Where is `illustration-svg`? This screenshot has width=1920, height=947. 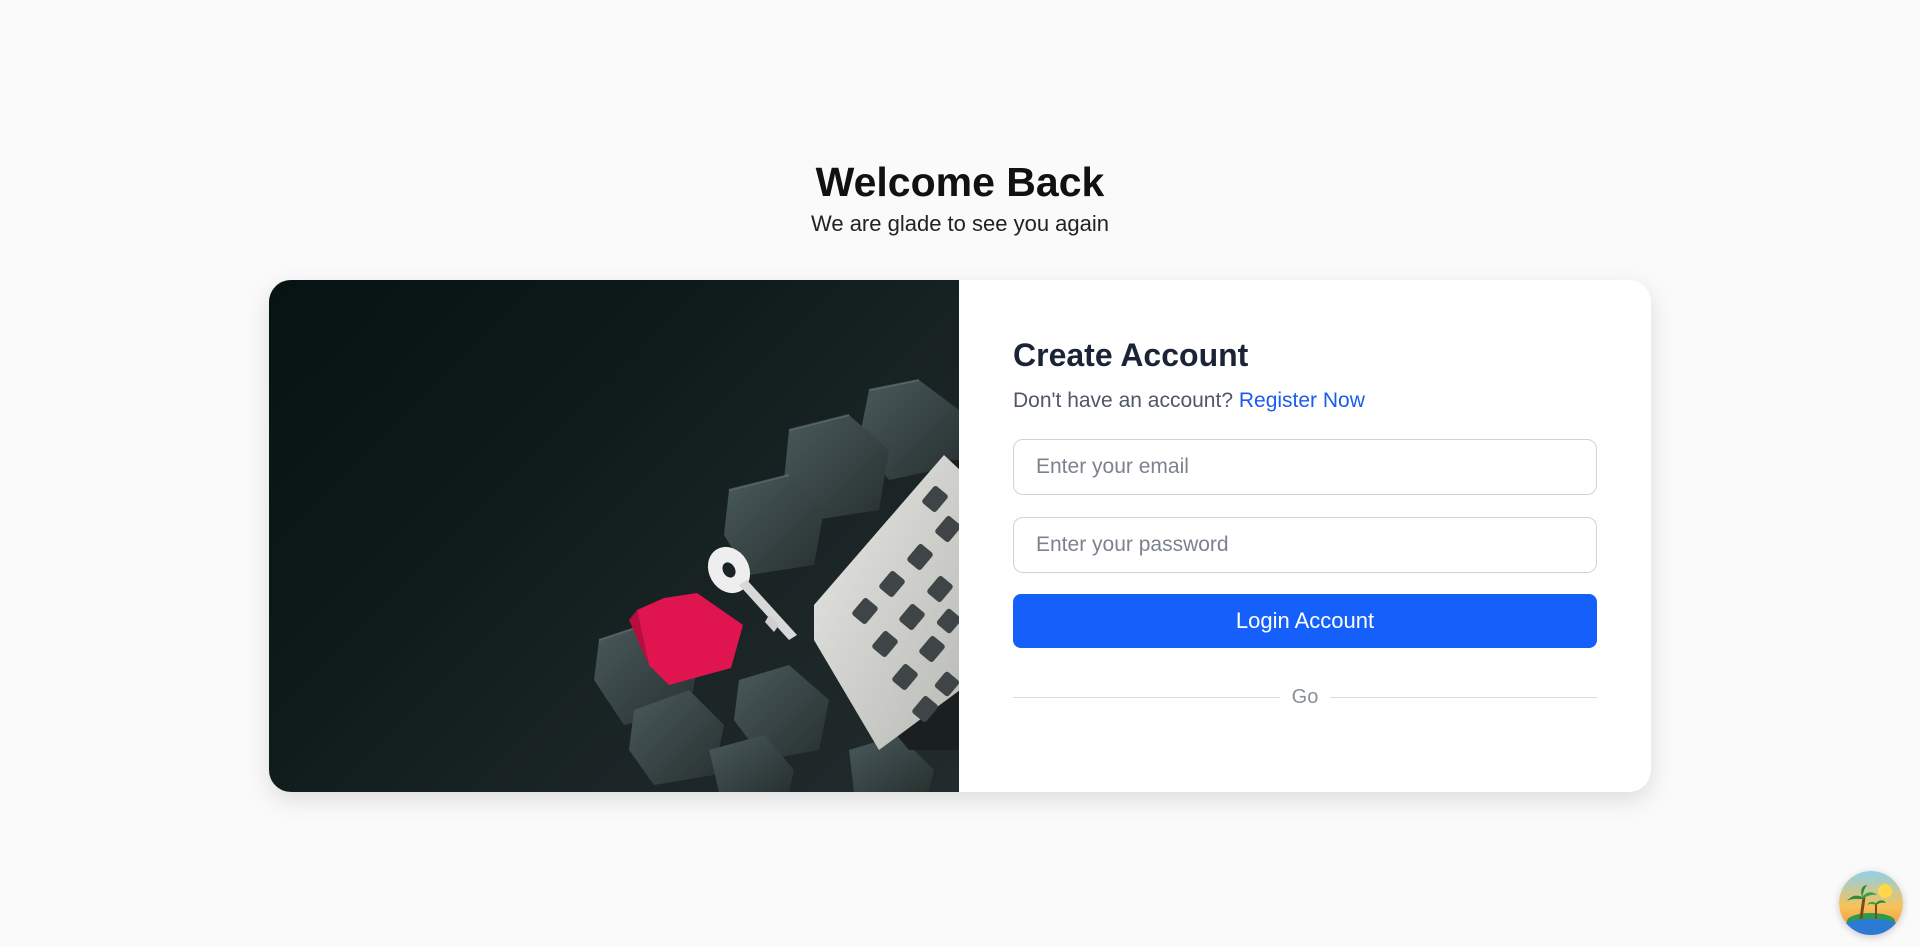
illustration-svg is located at coordinates (776, 585).